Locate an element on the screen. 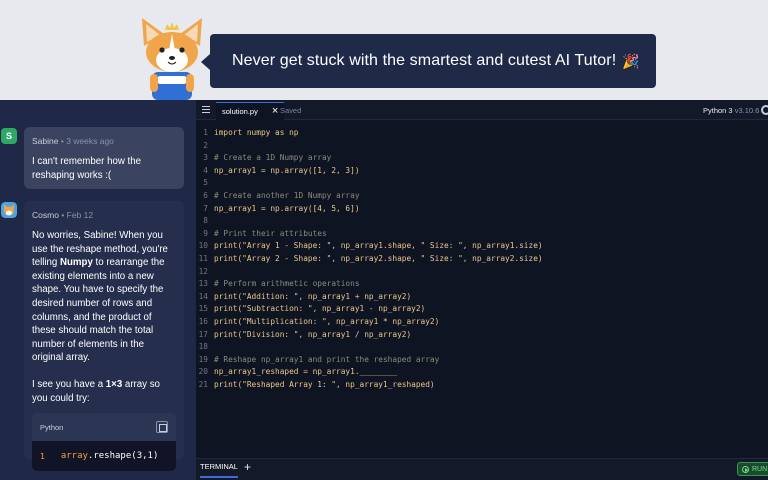  code-line: 18 is located at coordinates (482, 347).